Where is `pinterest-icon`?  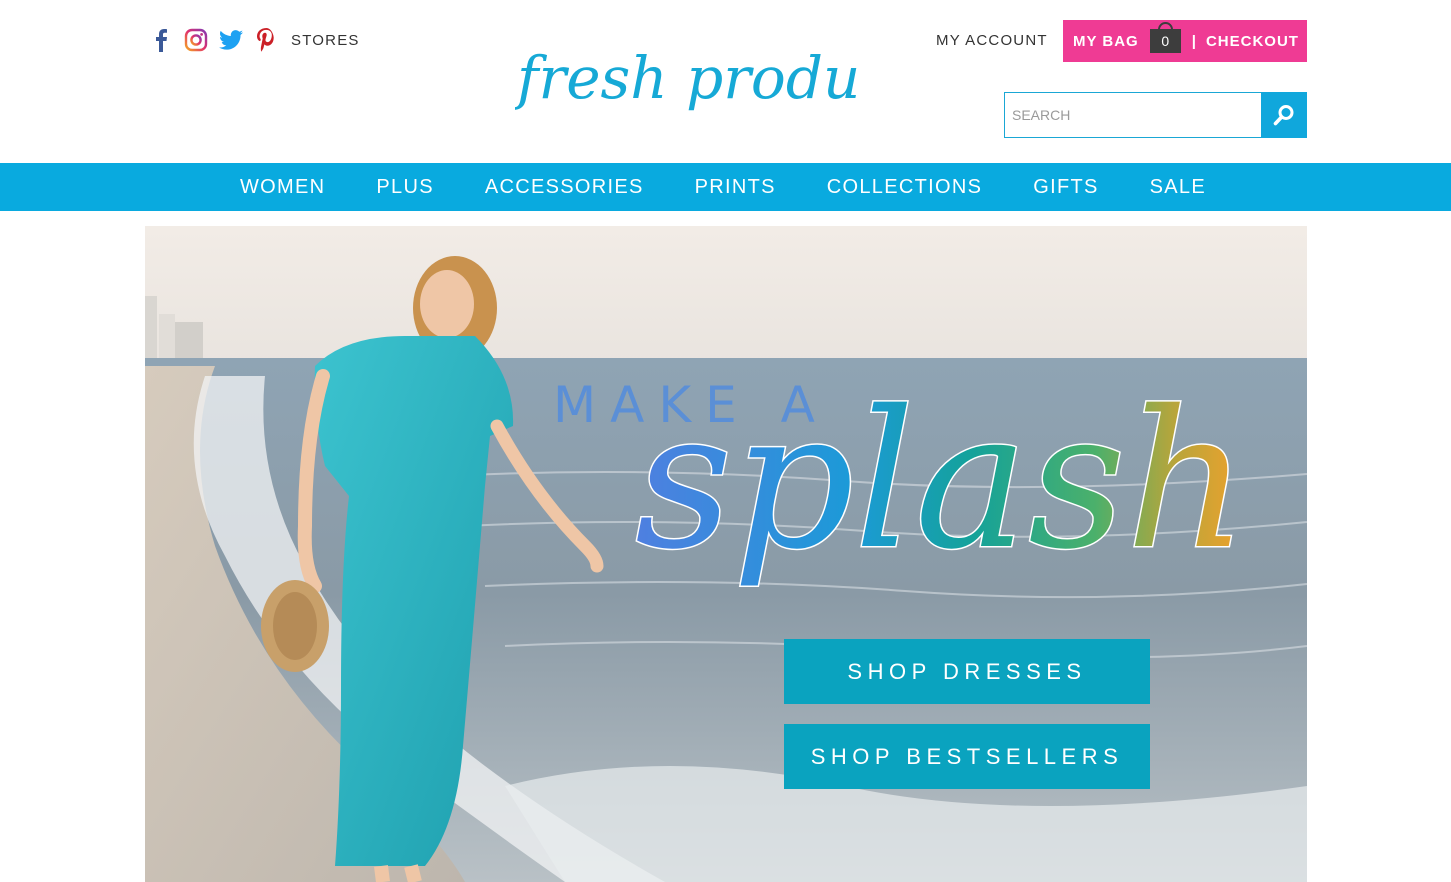 pinterest-icon is located at coordinates (266, 40).